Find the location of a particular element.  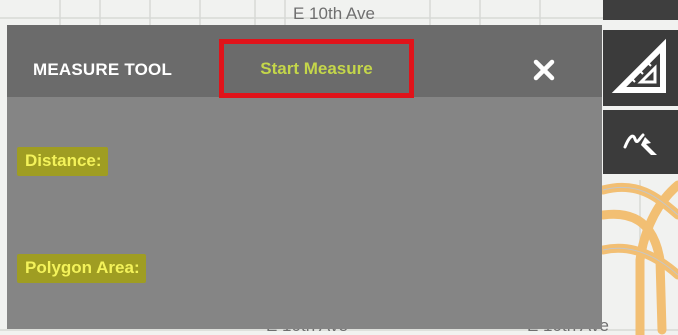

polygon-area-label: Polygon Area: is located at coordinates (81, 268).